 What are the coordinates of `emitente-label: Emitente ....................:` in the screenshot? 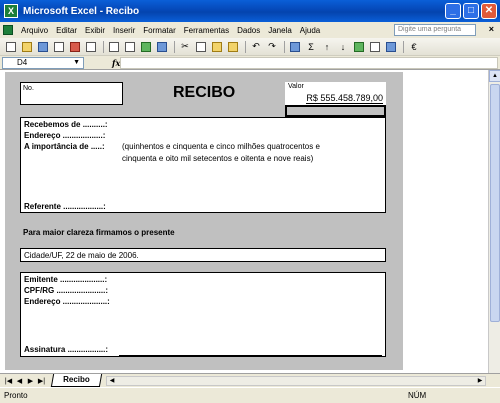 It's located at (66, 279).